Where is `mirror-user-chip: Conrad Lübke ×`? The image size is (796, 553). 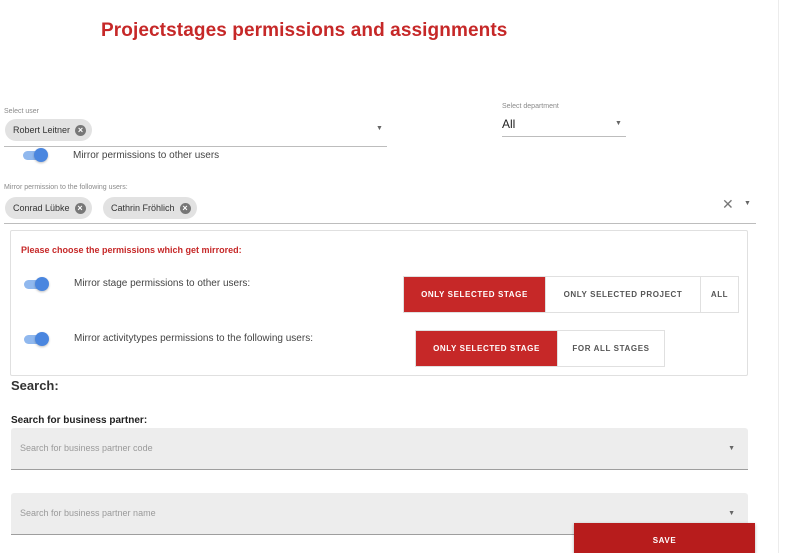
mirror-user-chip: Conrad Lübke × is located at coordinates (48, 208).